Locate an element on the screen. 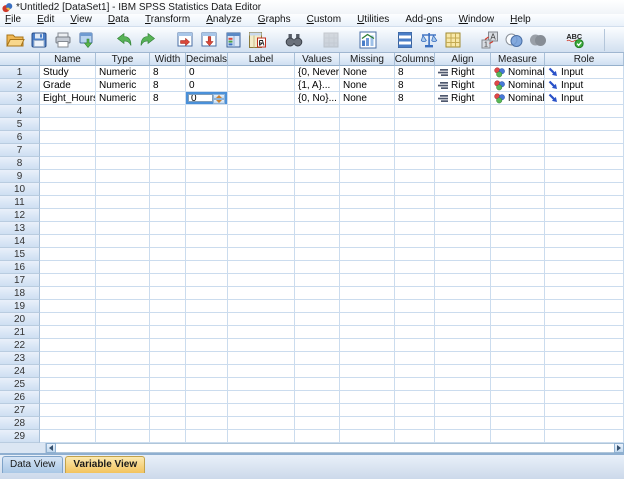  toolbar-goto-variable-button is located at coordinates (209, 40).